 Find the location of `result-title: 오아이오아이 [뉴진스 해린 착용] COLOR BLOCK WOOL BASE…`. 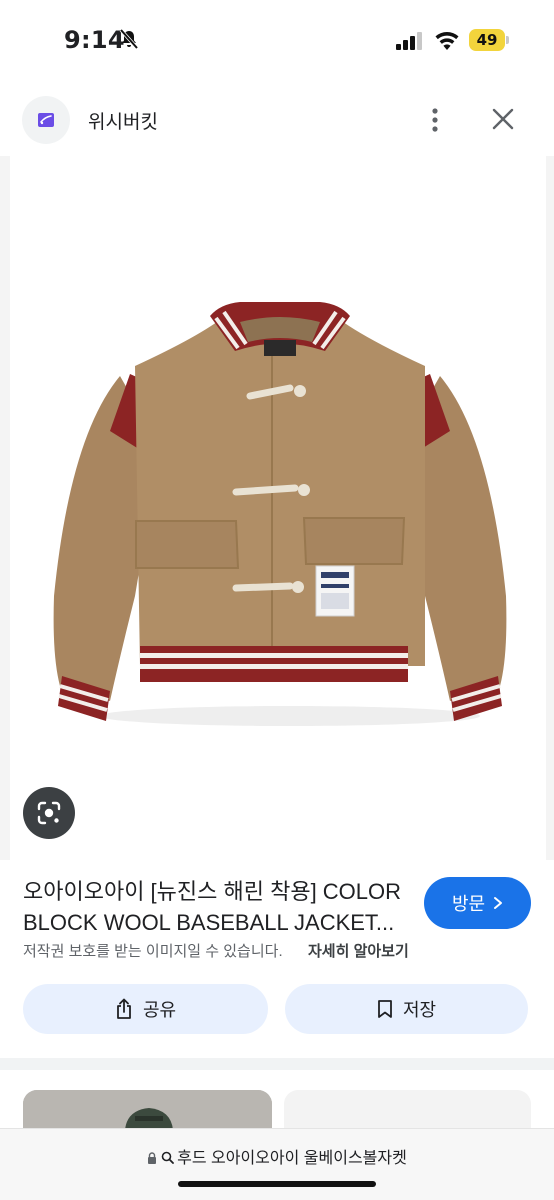

result-title: 오아이오아이 [뉴진스 해린 착용] COLOR BLOCK WOOL BASE… is located at coordinates (218, 907).